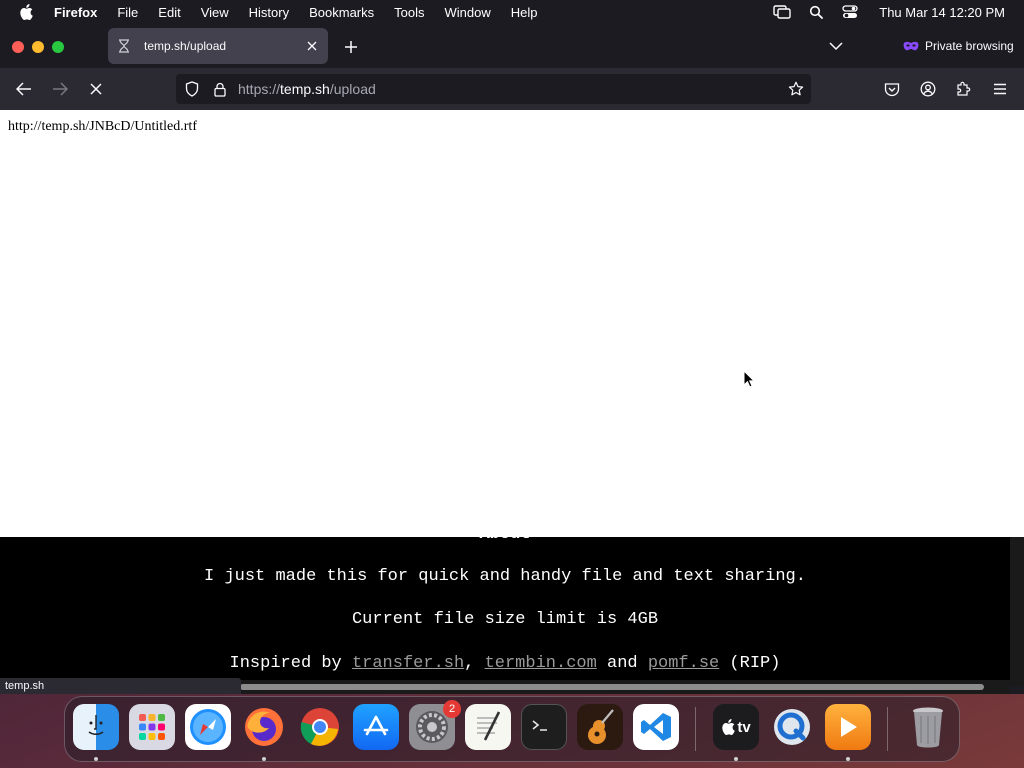 The image size is (1024, 768). Describe the element at coordinates (744, 727) in the screenshot. I see `apple-tv-label: tv` at that location.